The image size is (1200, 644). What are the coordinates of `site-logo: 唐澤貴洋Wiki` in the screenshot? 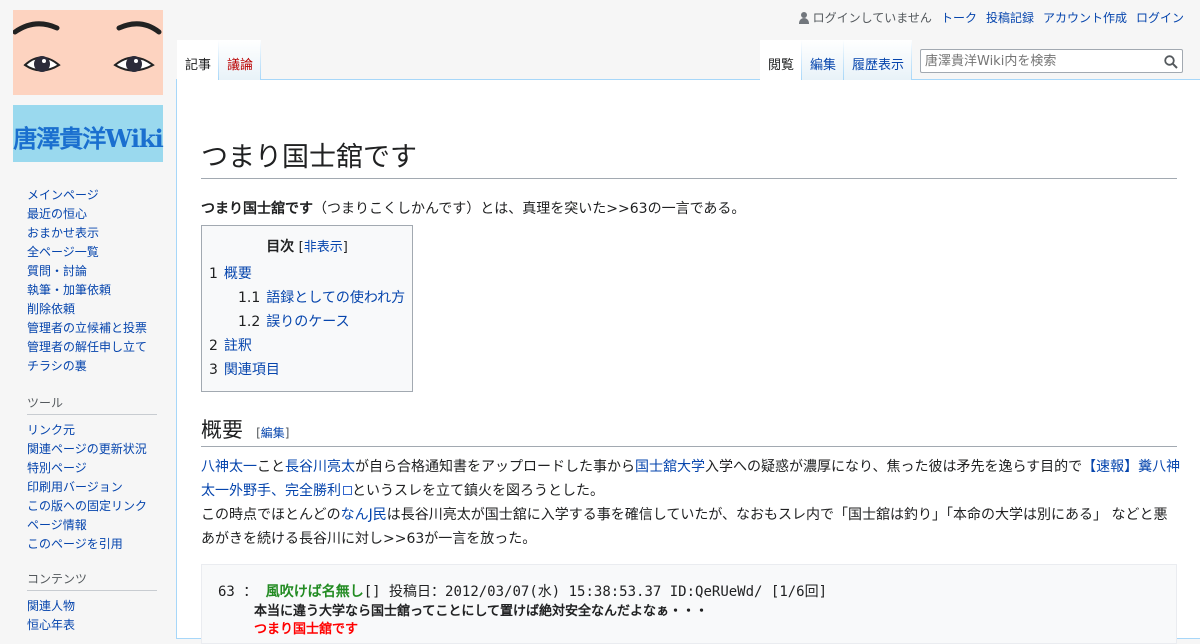 It's located at (88, 86).